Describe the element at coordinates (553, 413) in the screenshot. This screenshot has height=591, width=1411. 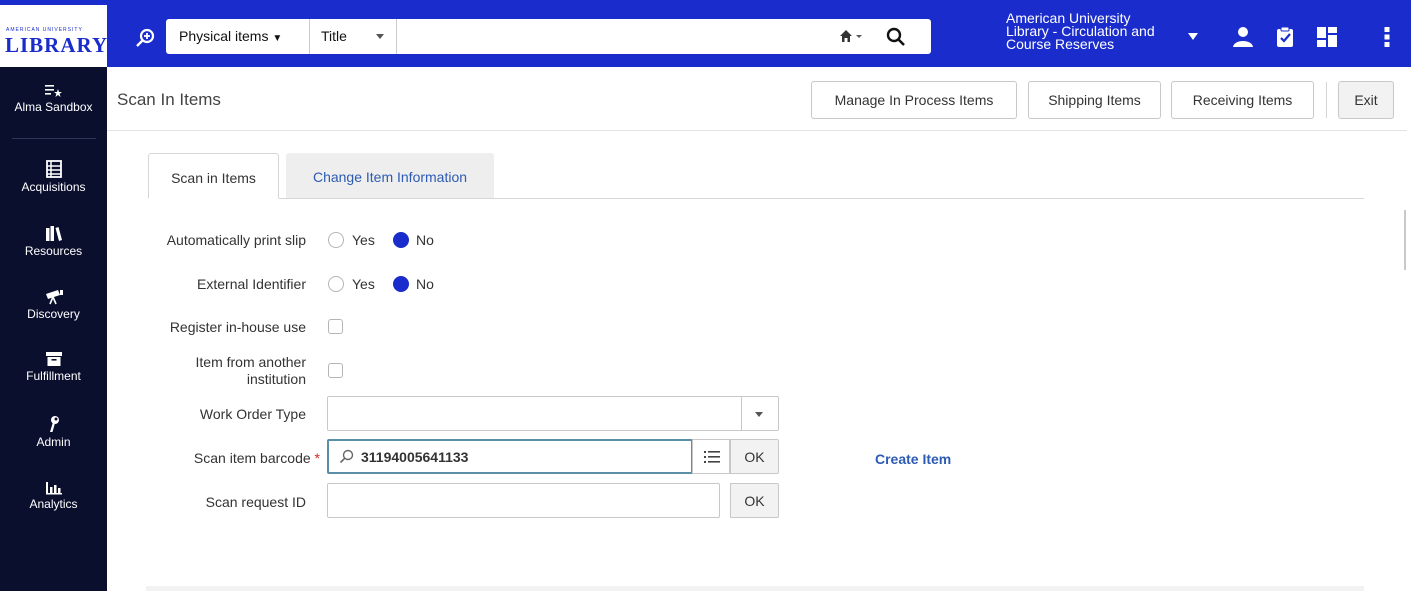
I see `work-order-type-select` at that location.